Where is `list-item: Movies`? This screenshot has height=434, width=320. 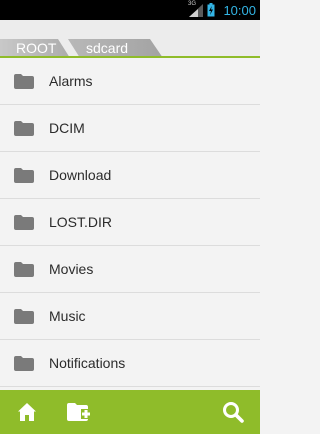
list-item: Movies is located at coordinates (130, 269).